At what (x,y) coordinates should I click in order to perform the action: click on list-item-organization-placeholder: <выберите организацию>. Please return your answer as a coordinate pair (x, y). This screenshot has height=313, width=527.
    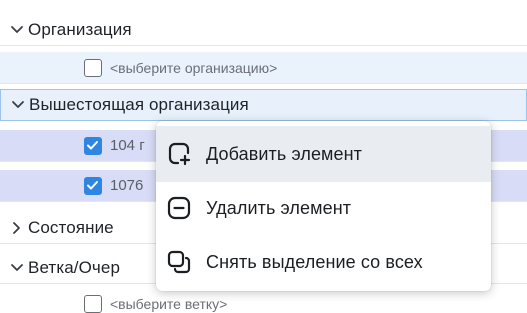
    Looking at the image, I should click on (263, 68).